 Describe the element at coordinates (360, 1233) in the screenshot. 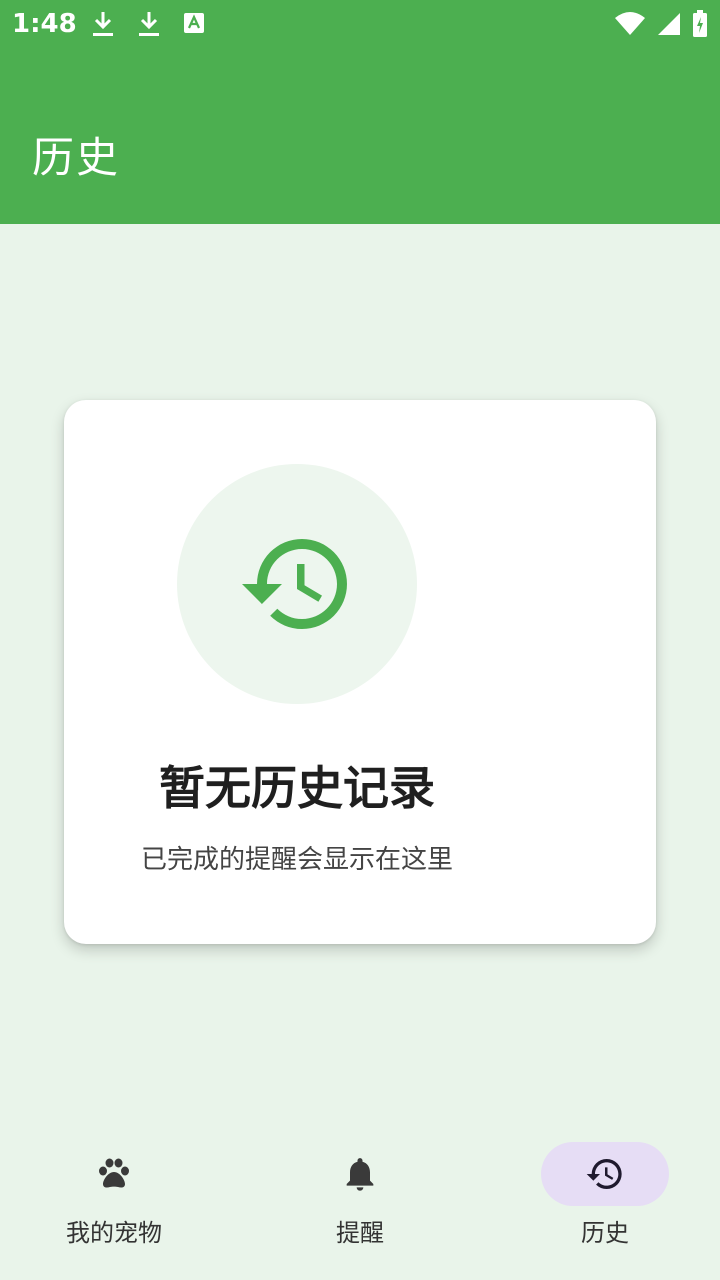

I see `nav-label: 提醒` at that location.